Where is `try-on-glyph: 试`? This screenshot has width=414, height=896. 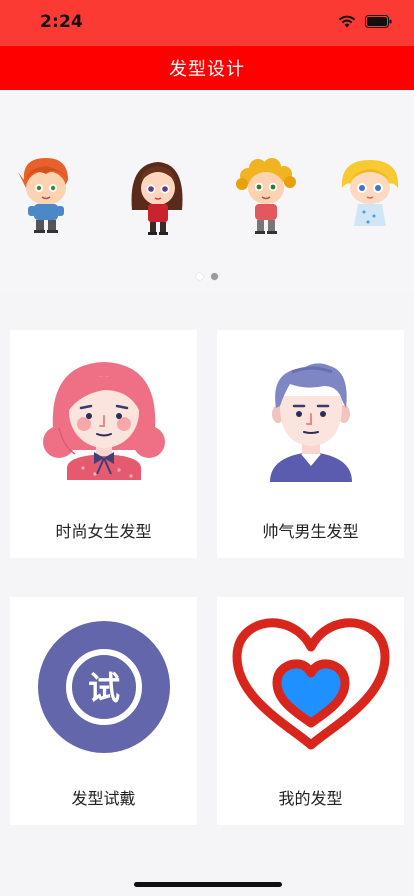 try-on-glyph: 试 is located at coordinates (103, 688).